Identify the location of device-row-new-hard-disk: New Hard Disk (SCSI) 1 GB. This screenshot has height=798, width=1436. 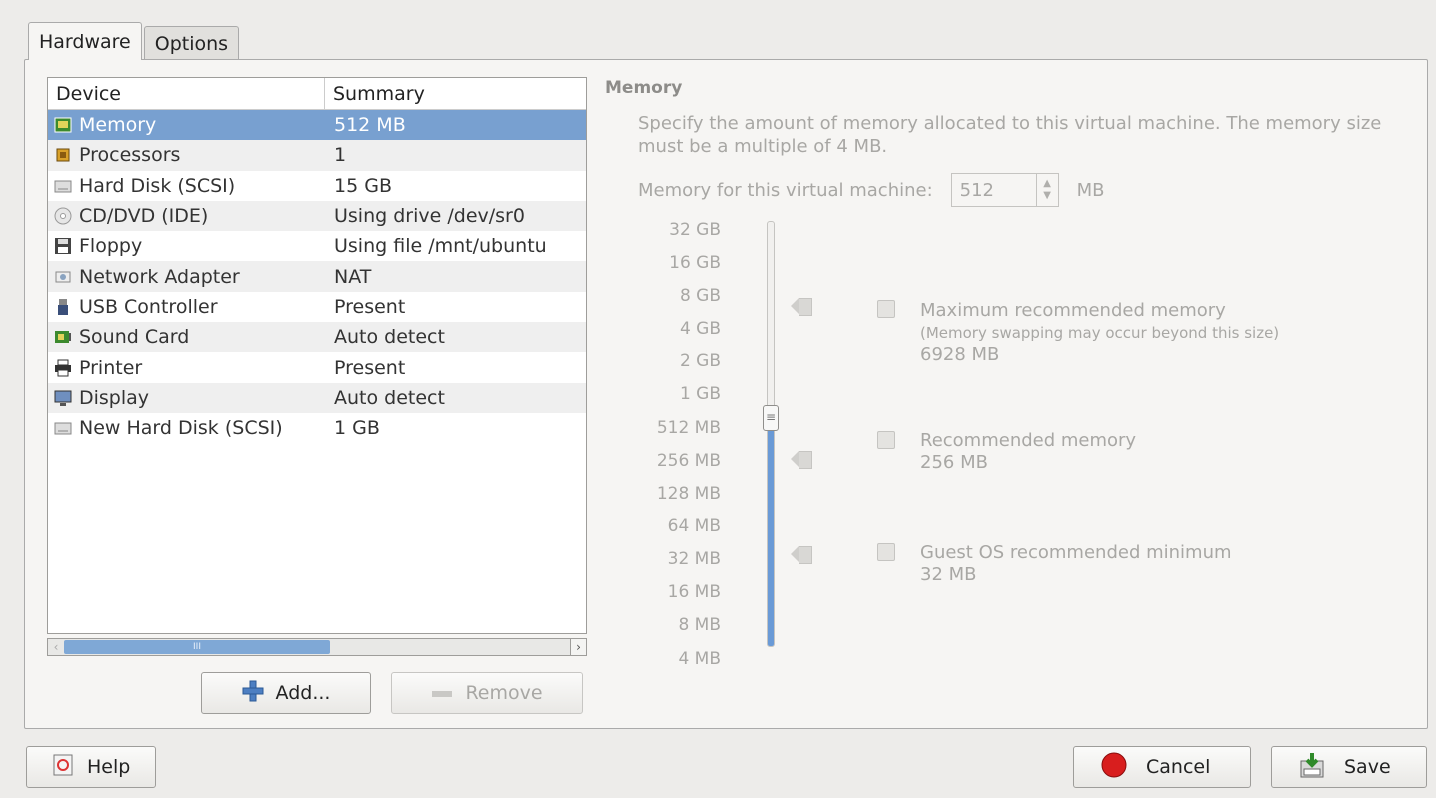
(317, 428).